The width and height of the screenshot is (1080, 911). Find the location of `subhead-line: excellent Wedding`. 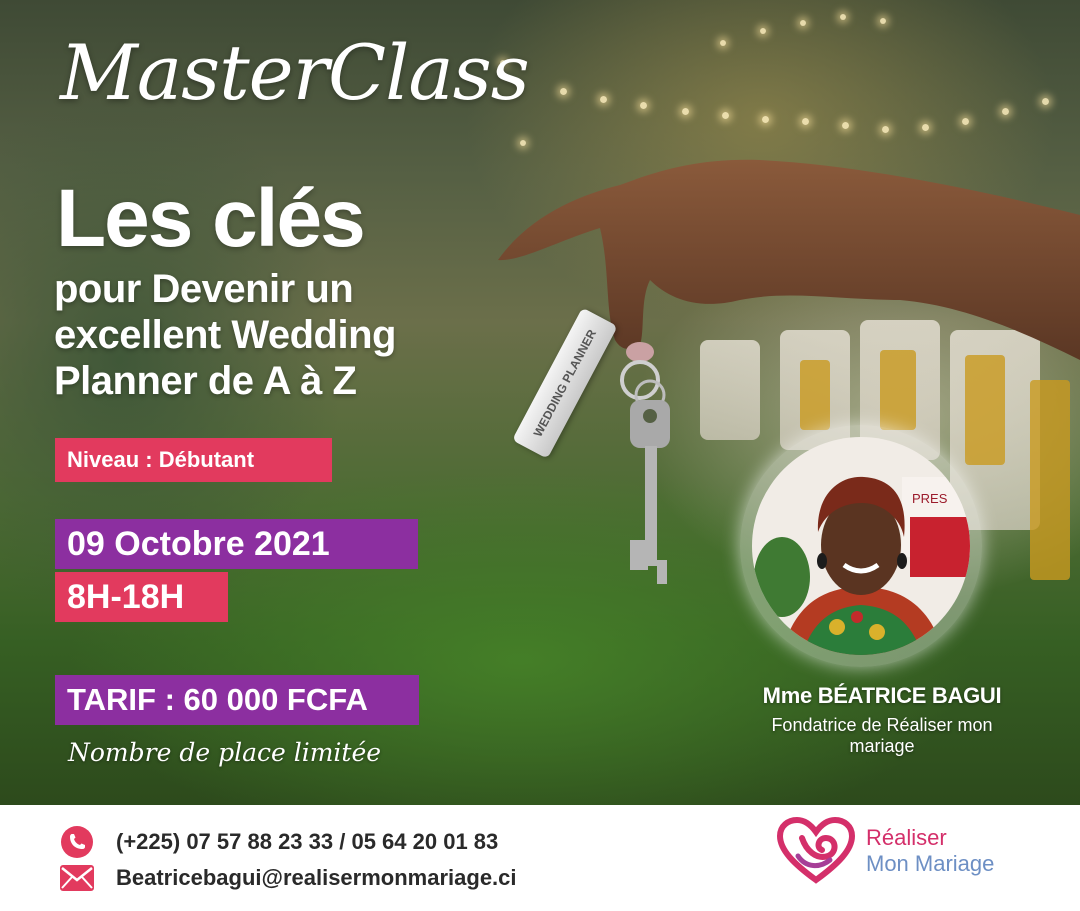

subhead-line: excellent Wedding is located at coordinates (225, 335).